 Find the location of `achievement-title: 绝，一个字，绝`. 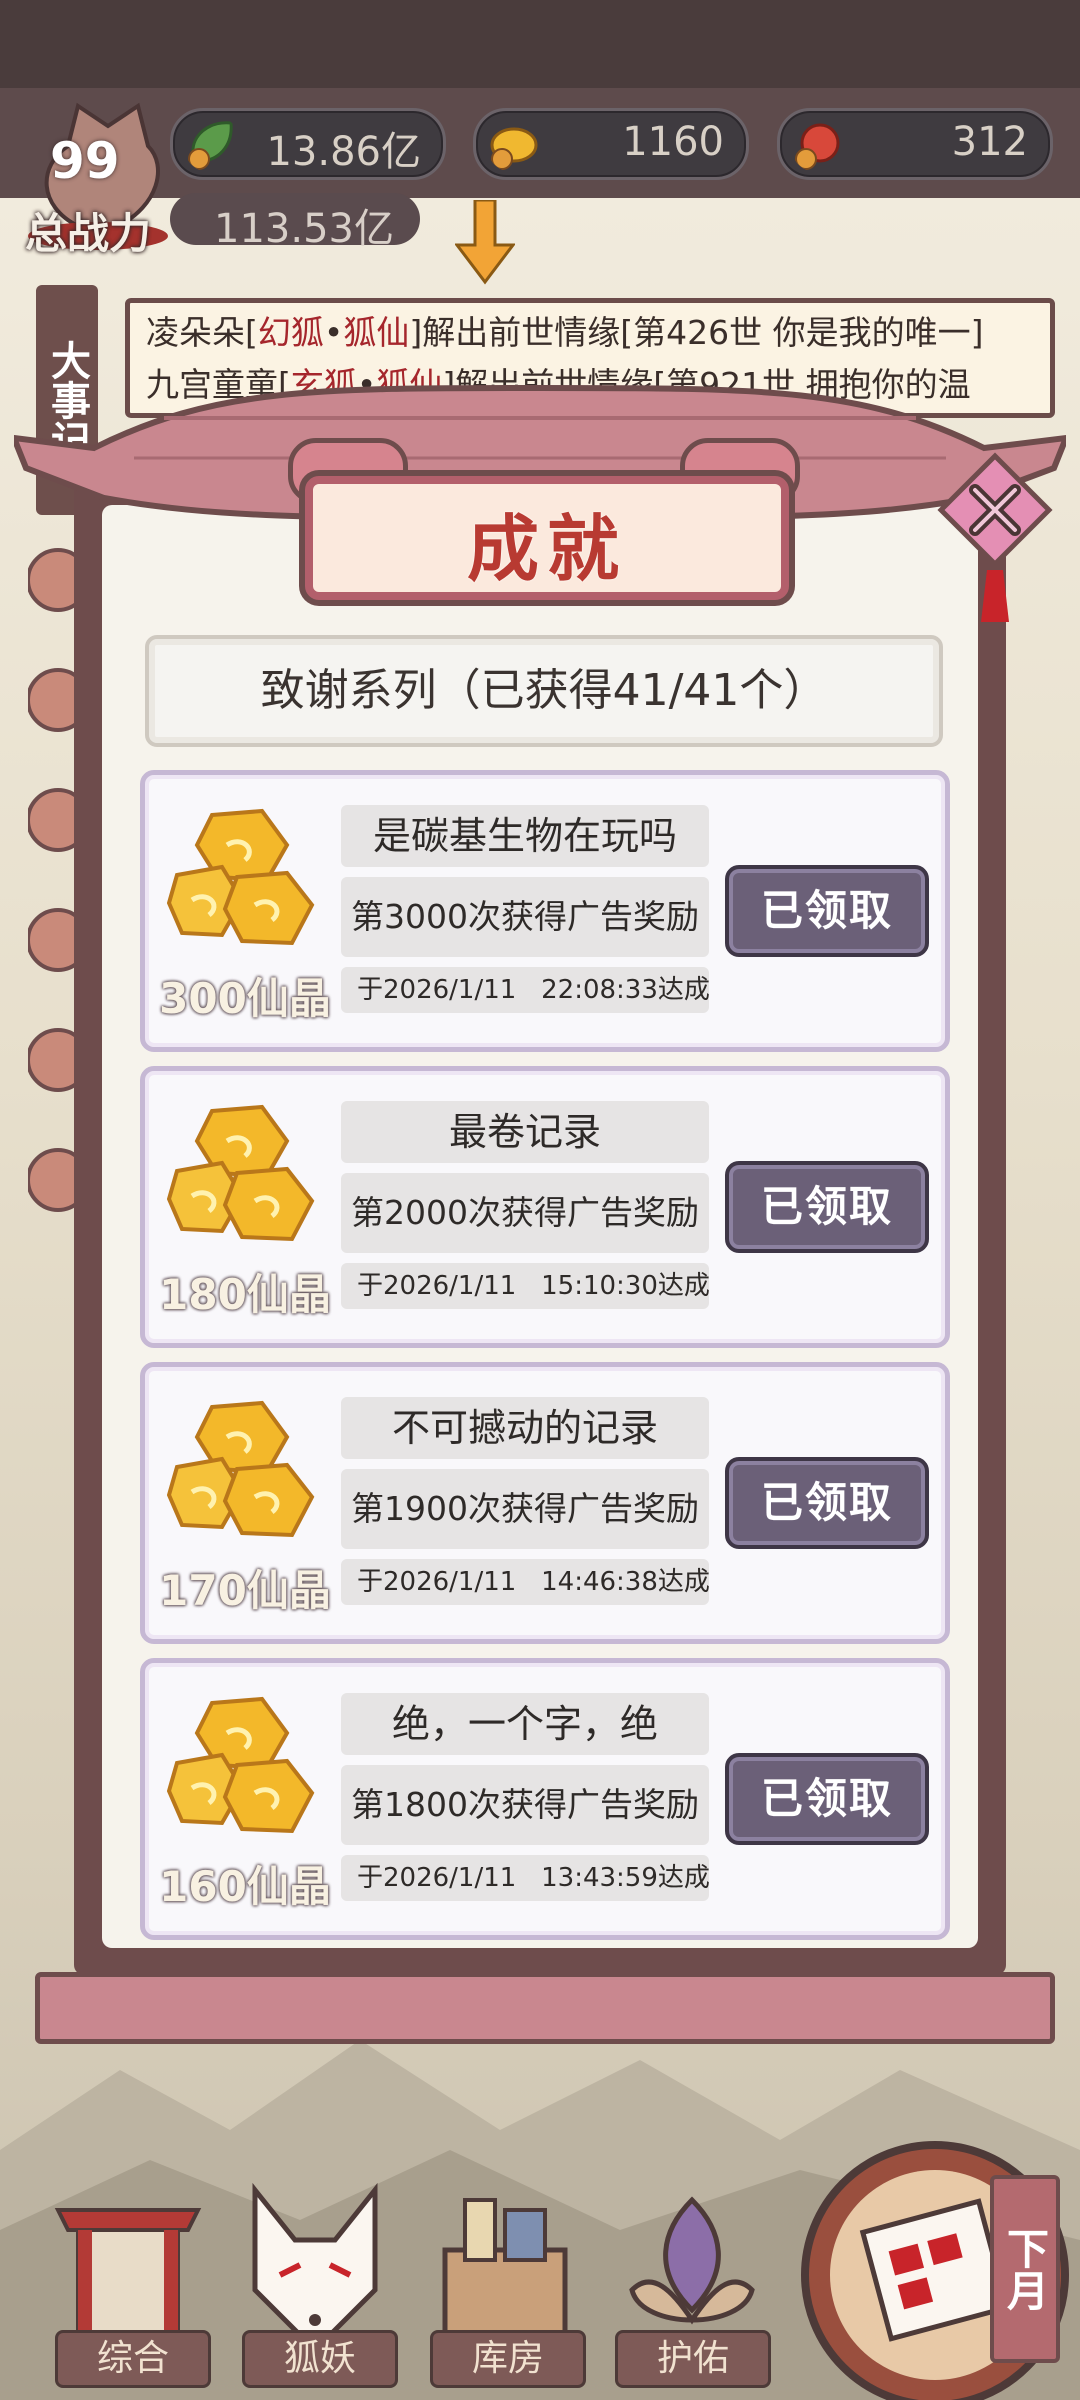

achievement-title: 绝，一个字，绝 is located at coordinates (525, 1724).